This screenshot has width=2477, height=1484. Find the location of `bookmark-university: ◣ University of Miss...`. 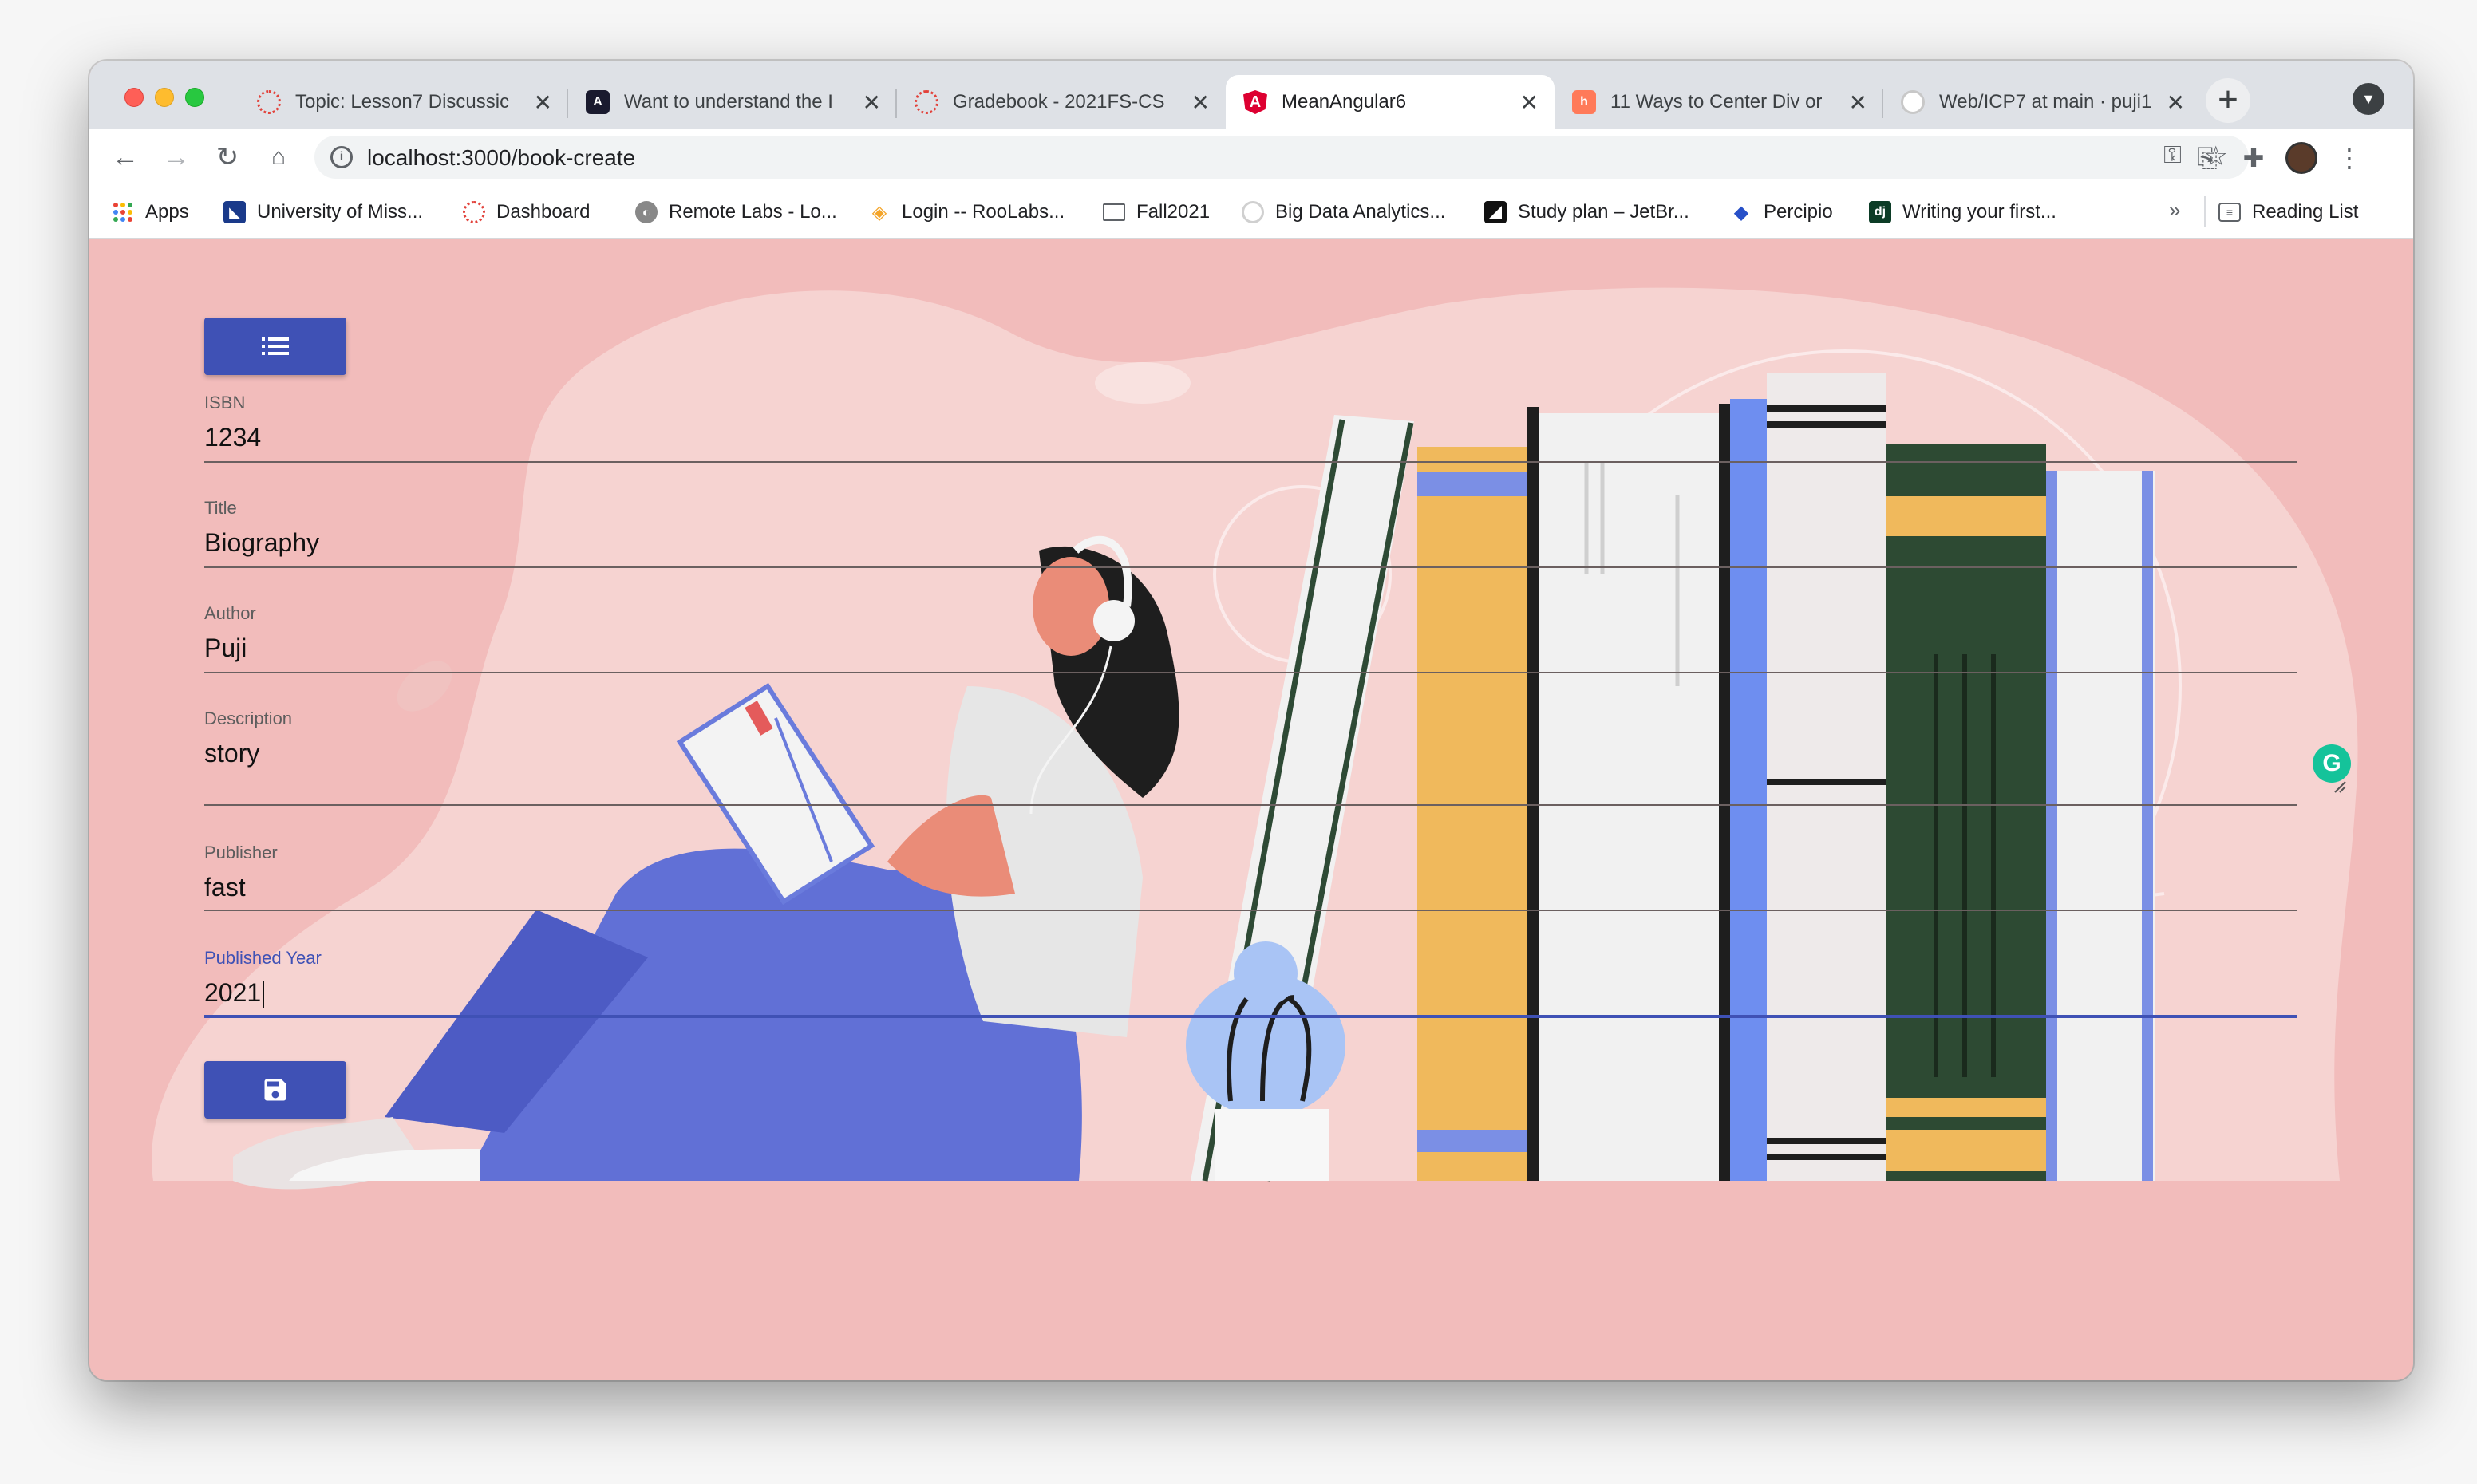

bookmark-university: ◣ University of Miss... is located at coordinates (323, 212).